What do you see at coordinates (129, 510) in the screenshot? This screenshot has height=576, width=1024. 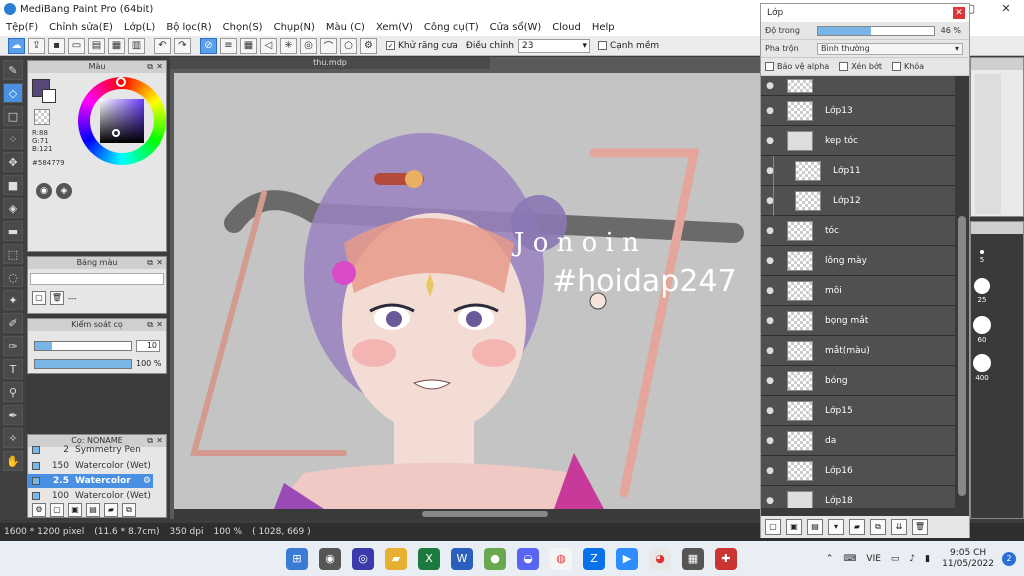 I see `brush-copy-icon: ⧉` at bounding box center [129, 510].